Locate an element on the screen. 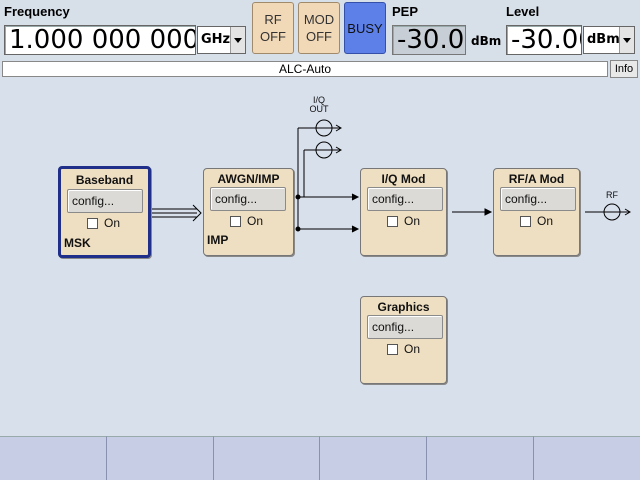 Image resolution: width=640 pixels, height=480 pixels. softkey-bar is located at coordinates (320, 458).